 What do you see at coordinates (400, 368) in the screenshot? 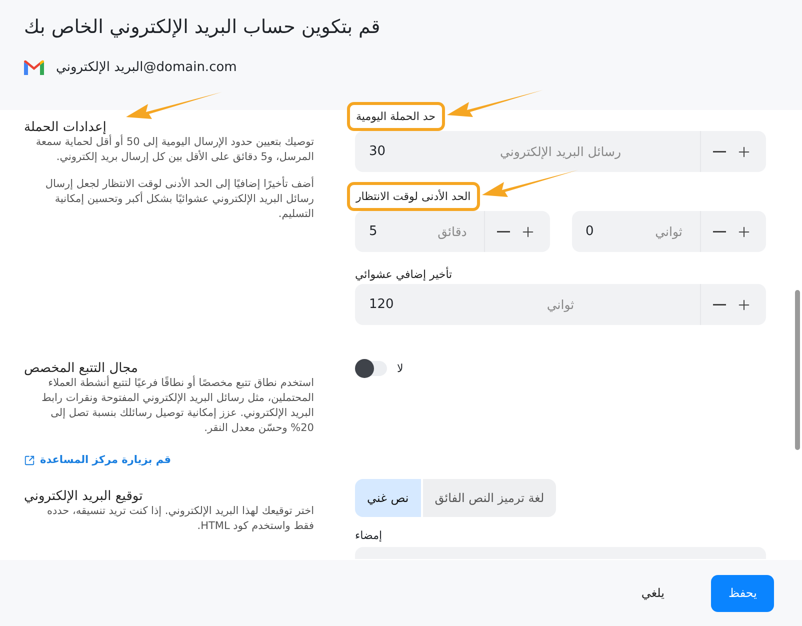
I see `toggle-label: لا` at bounding box center [400, 368].